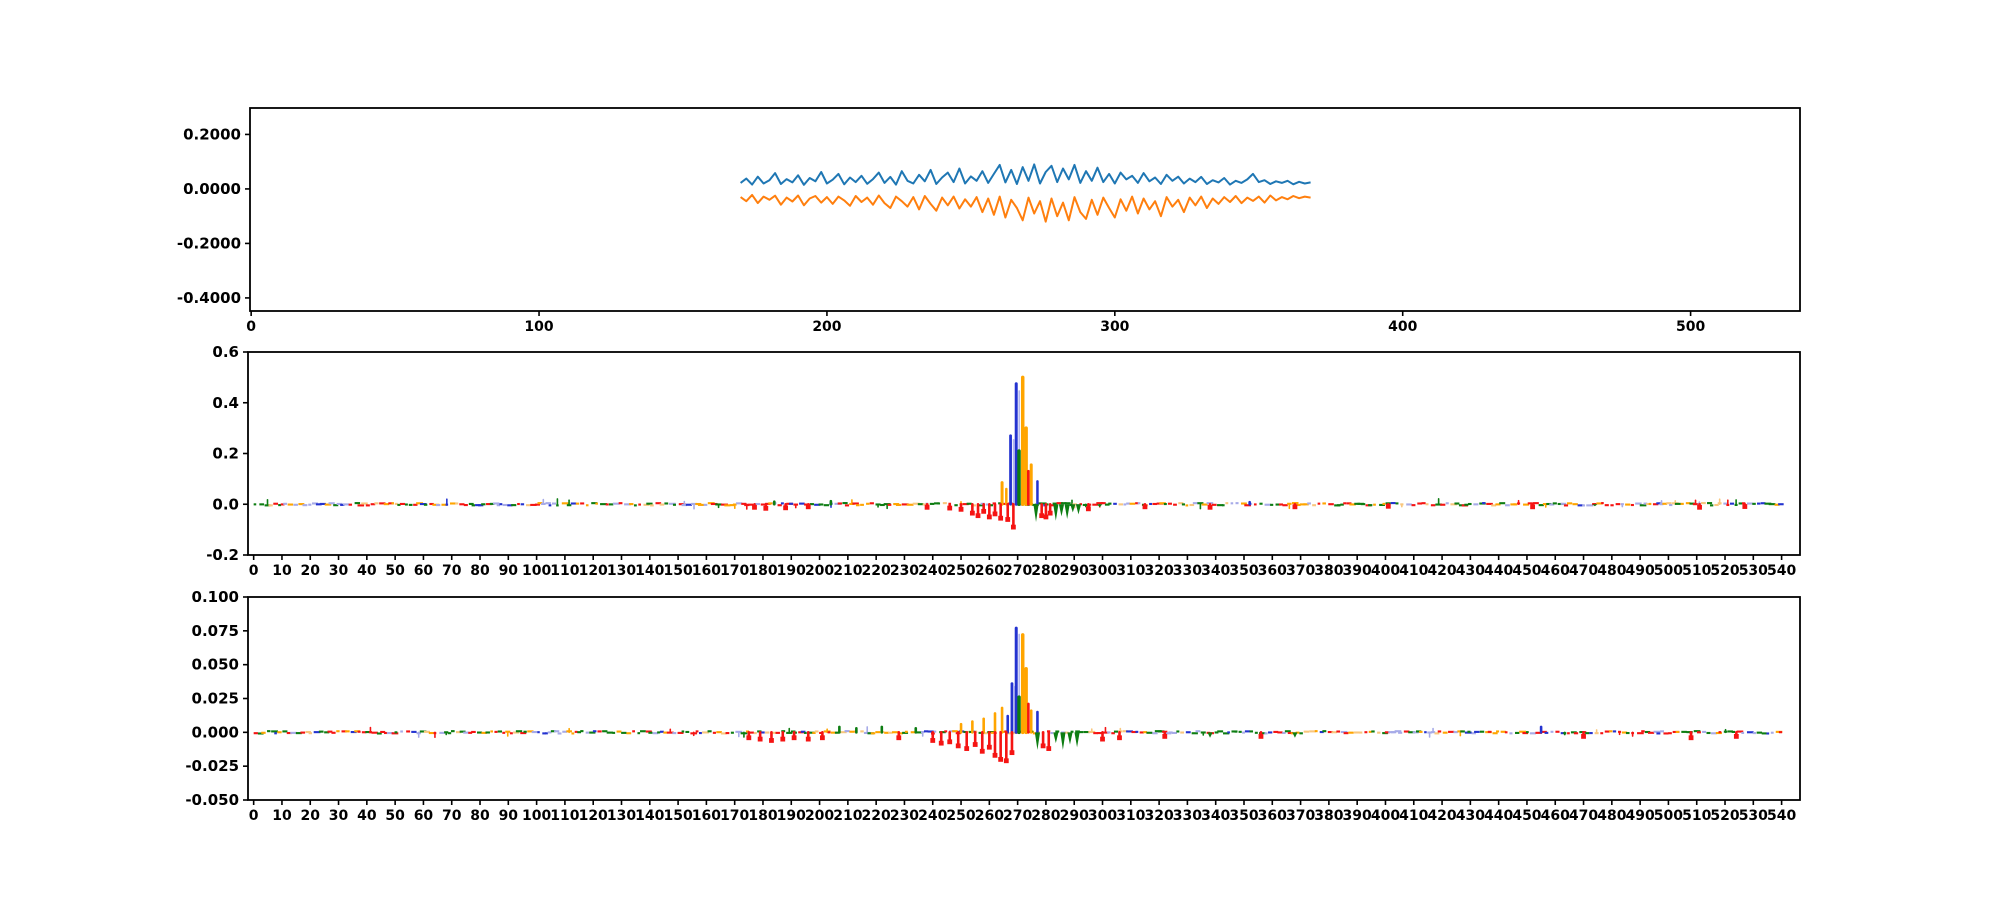 Image resolution: width=2000 pixels, height=900 pixels. Describe the element at coordinates (904, 571) in the screenshot. I see `x-tick-label: 230` at that location.